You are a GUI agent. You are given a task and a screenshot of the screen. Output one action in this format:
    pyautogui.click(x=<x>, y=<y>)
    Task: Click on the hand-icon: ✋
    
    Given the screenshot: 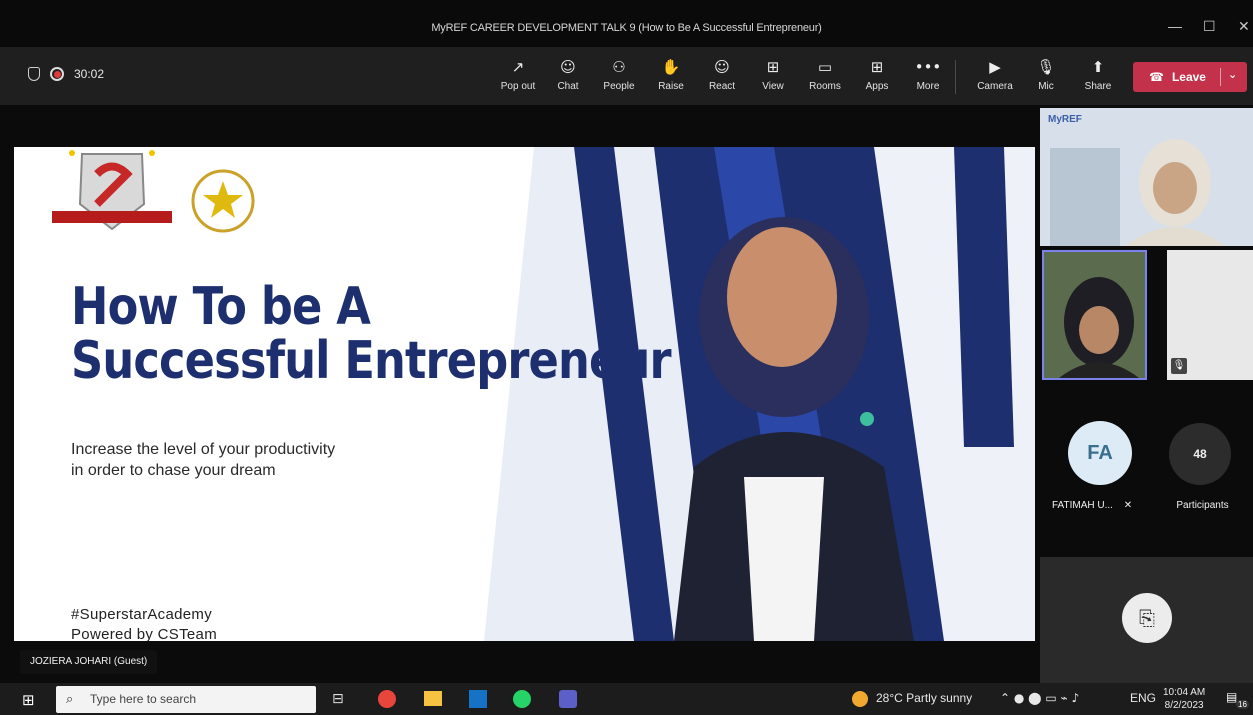 What is the action you would take?
    pyautogui.click(x=671, y=67)
    